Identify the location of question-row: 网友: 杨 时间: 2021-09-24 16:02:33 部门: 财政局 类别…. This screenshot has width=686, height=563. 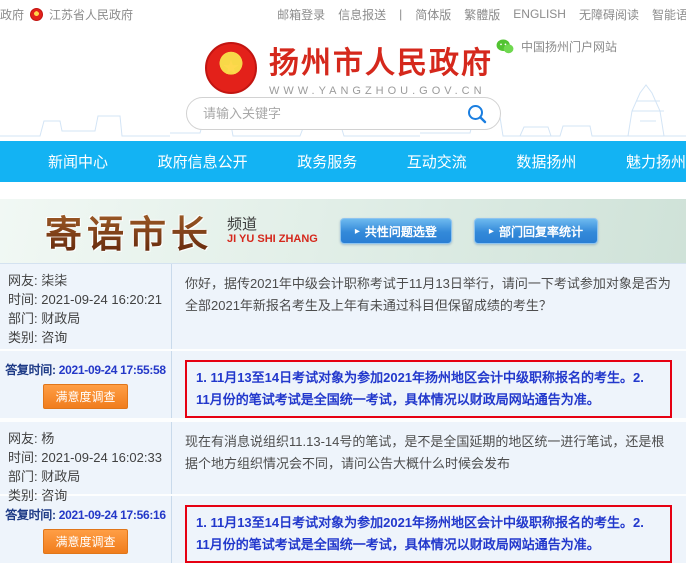
(343, 462).